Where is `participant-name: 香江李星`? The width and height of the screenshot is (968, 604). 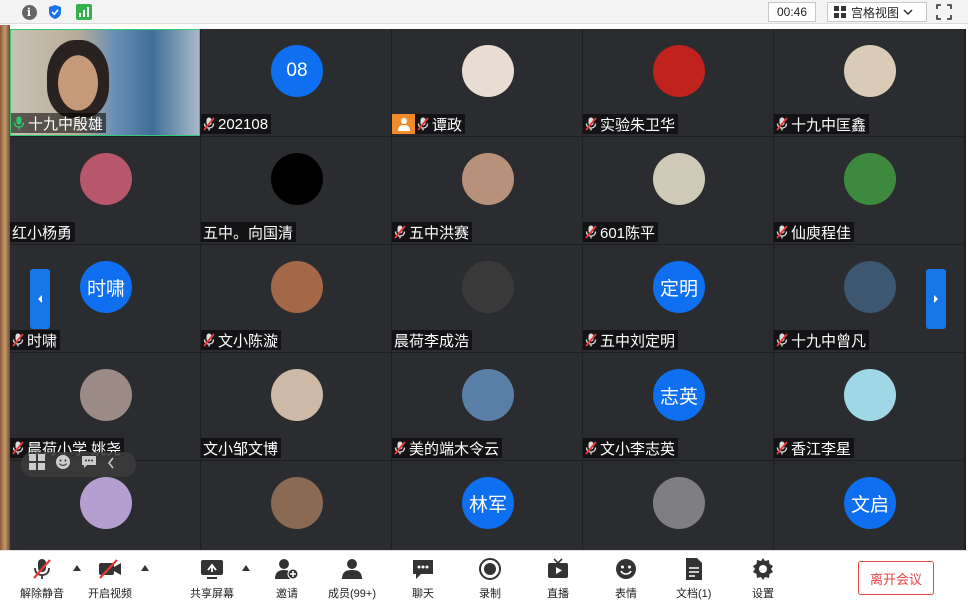 participant-name: 香江李星 is located at coordinates (821, 449).